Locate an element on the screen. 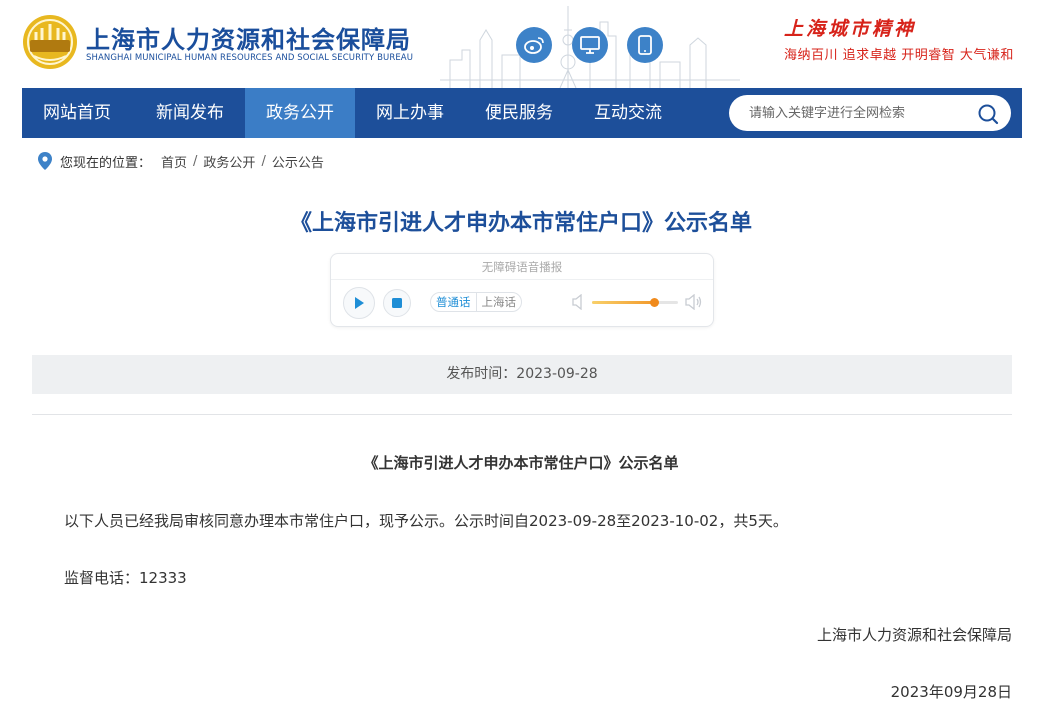  search-icon is located at coordinates (988, 114).